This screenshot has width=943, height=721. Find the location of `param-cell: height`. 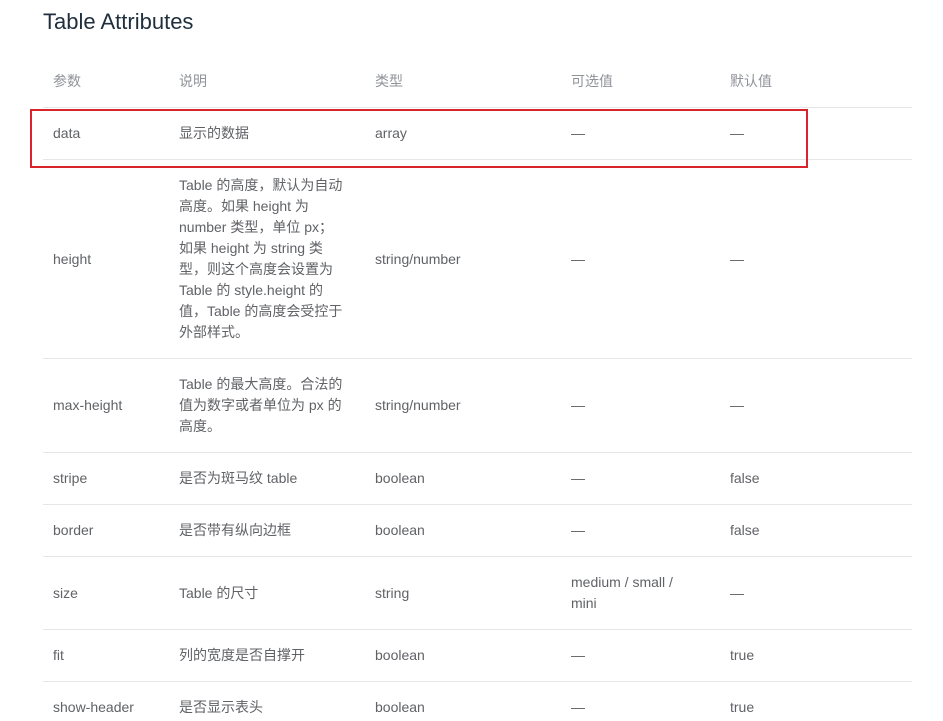

param-cell: height is located at coordinates (72, 258).